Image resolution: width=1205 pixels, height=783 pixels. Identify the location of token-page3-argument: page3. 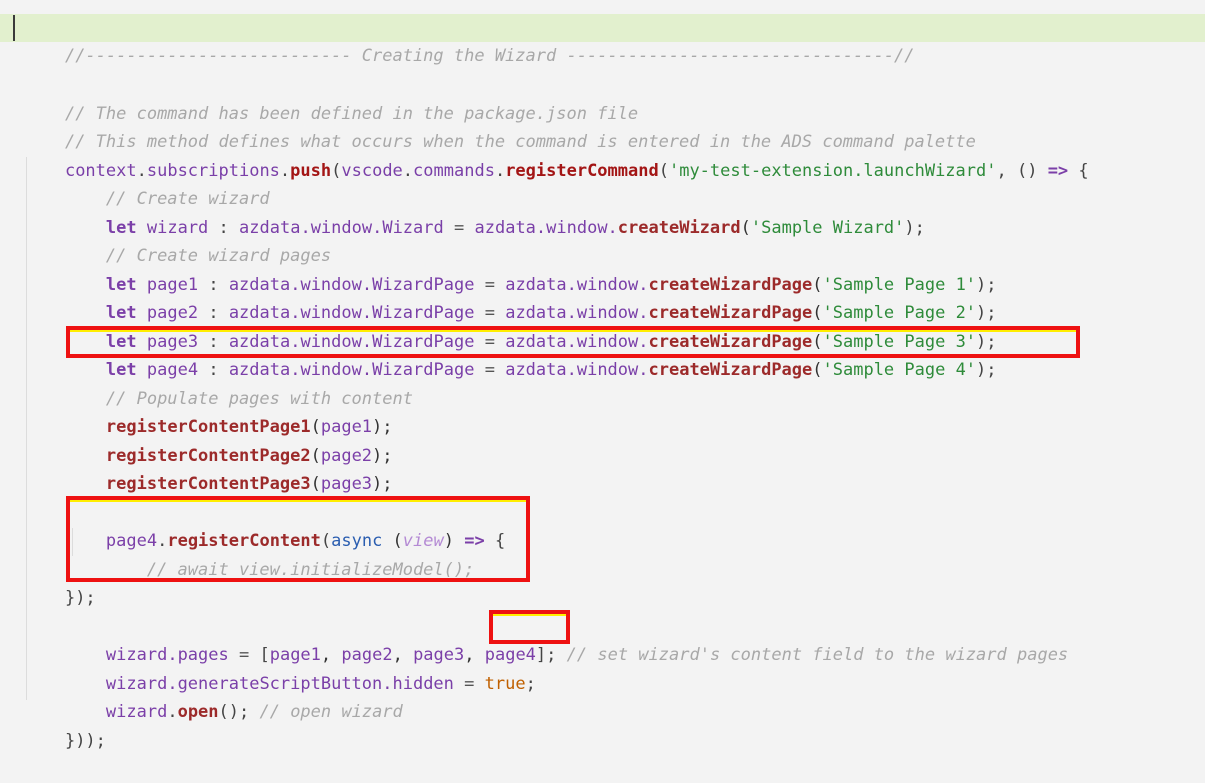
(346, 484).